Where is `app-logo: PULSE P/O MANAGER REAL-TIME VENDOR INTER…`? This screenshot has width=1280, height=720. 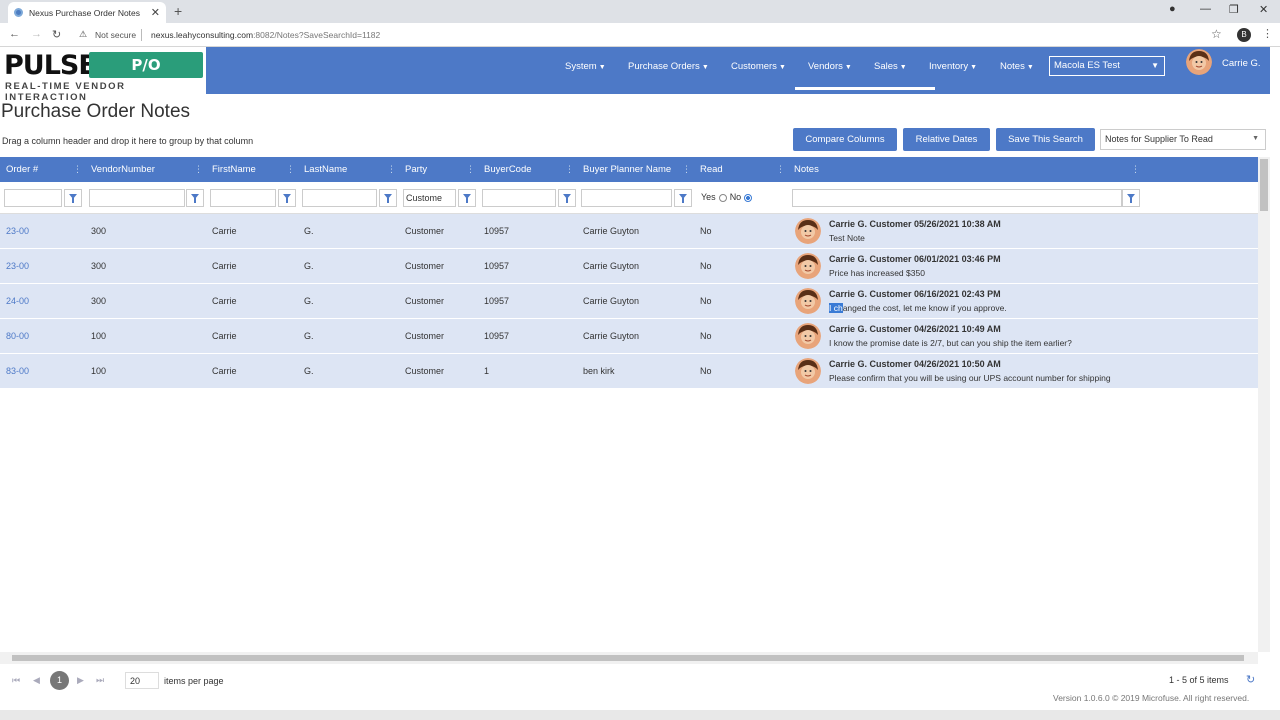
app-logo: PULSE P/O MANAGER REAL-TIME VENDOR INTER… is located at coordinates (103, 75).